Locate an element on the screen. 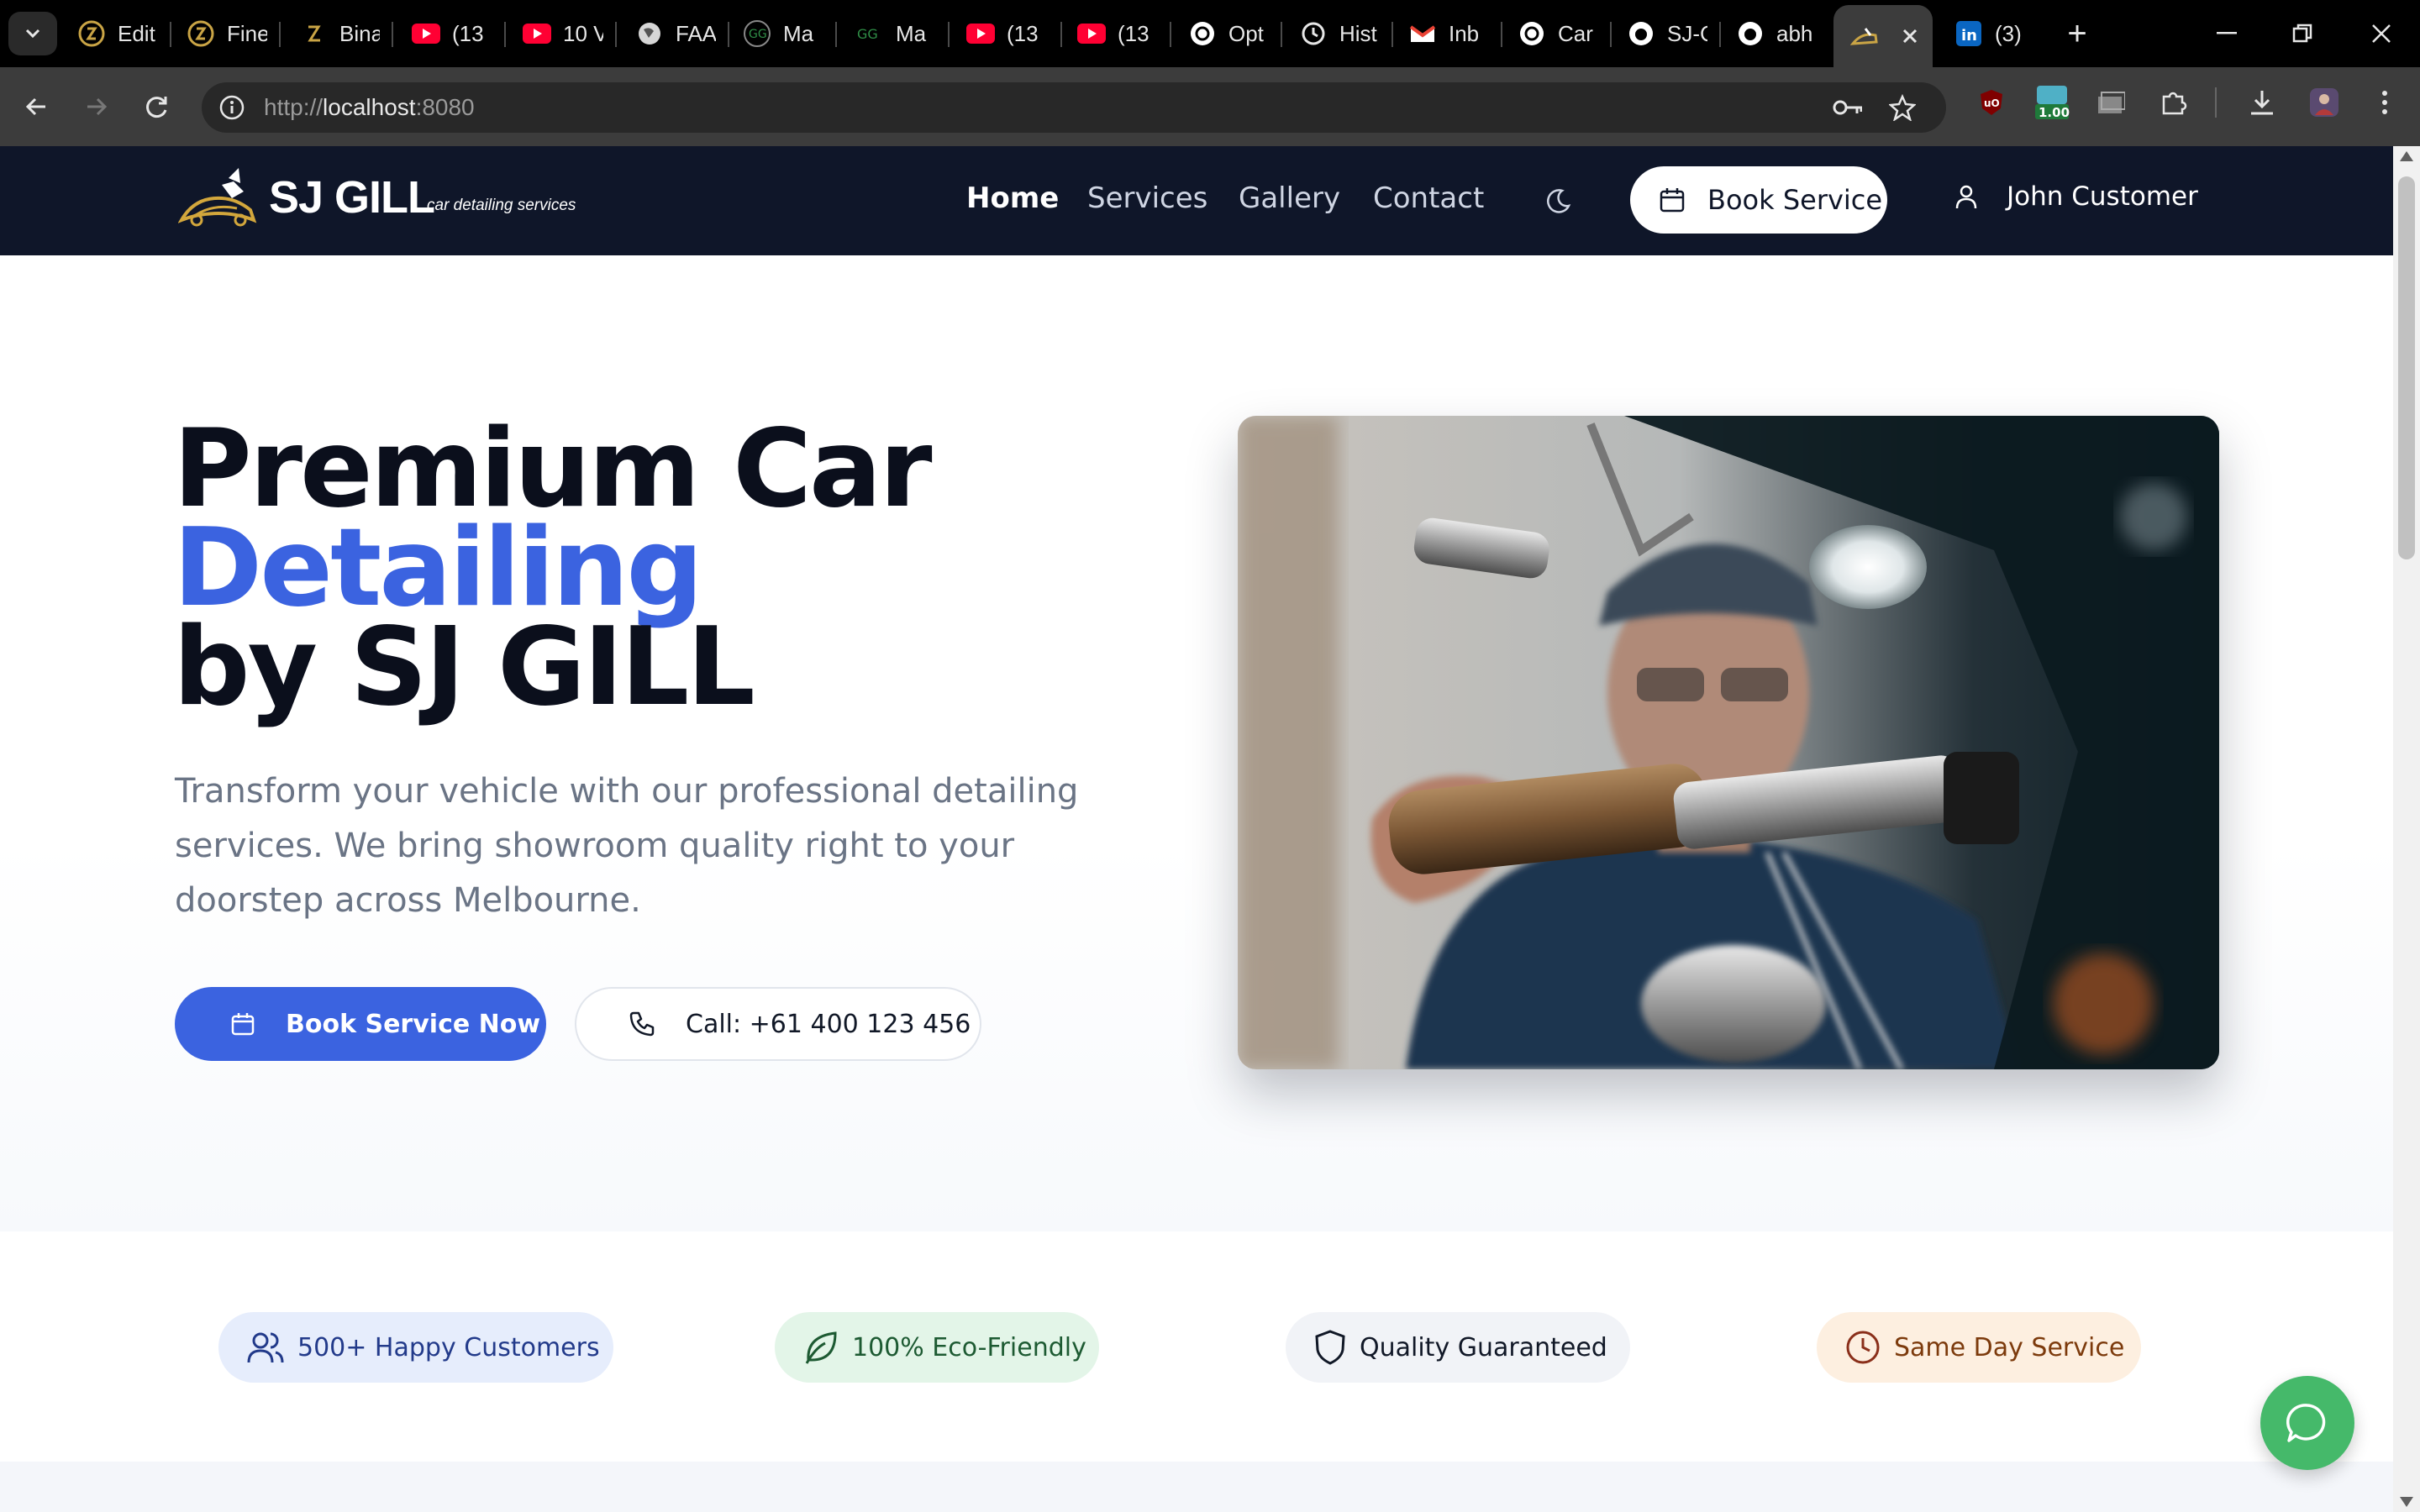 The height and width of the screenshot is (1512, 2420). back-button is located at coordinates (36, 107).